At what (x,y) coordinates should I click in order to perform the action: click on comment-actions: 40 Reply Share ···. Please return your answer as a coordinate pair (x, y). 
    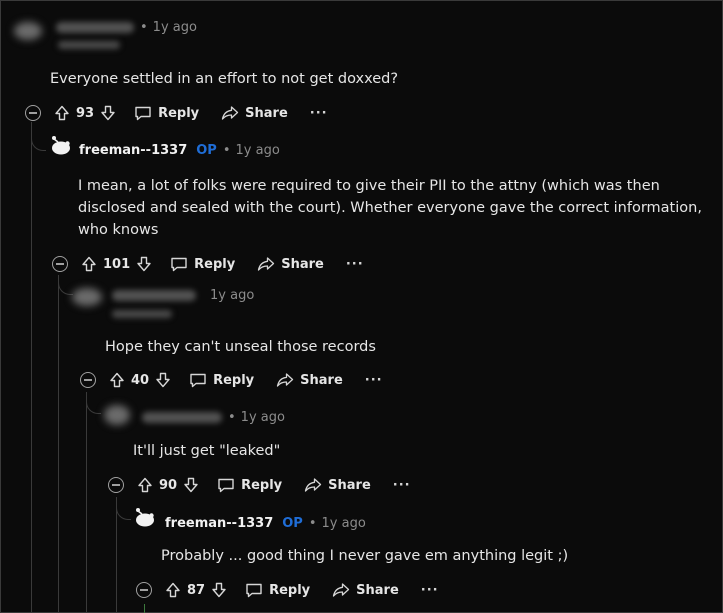
    Looking at the image, I should click on (231, 380).